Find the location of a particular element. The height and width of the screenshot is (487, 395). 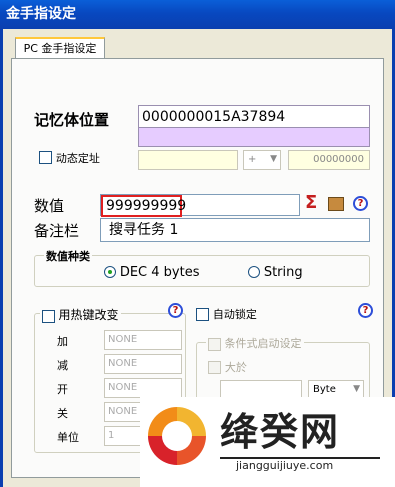

condition-label: 条件式启动设定 is located at coordinates (263, 343).